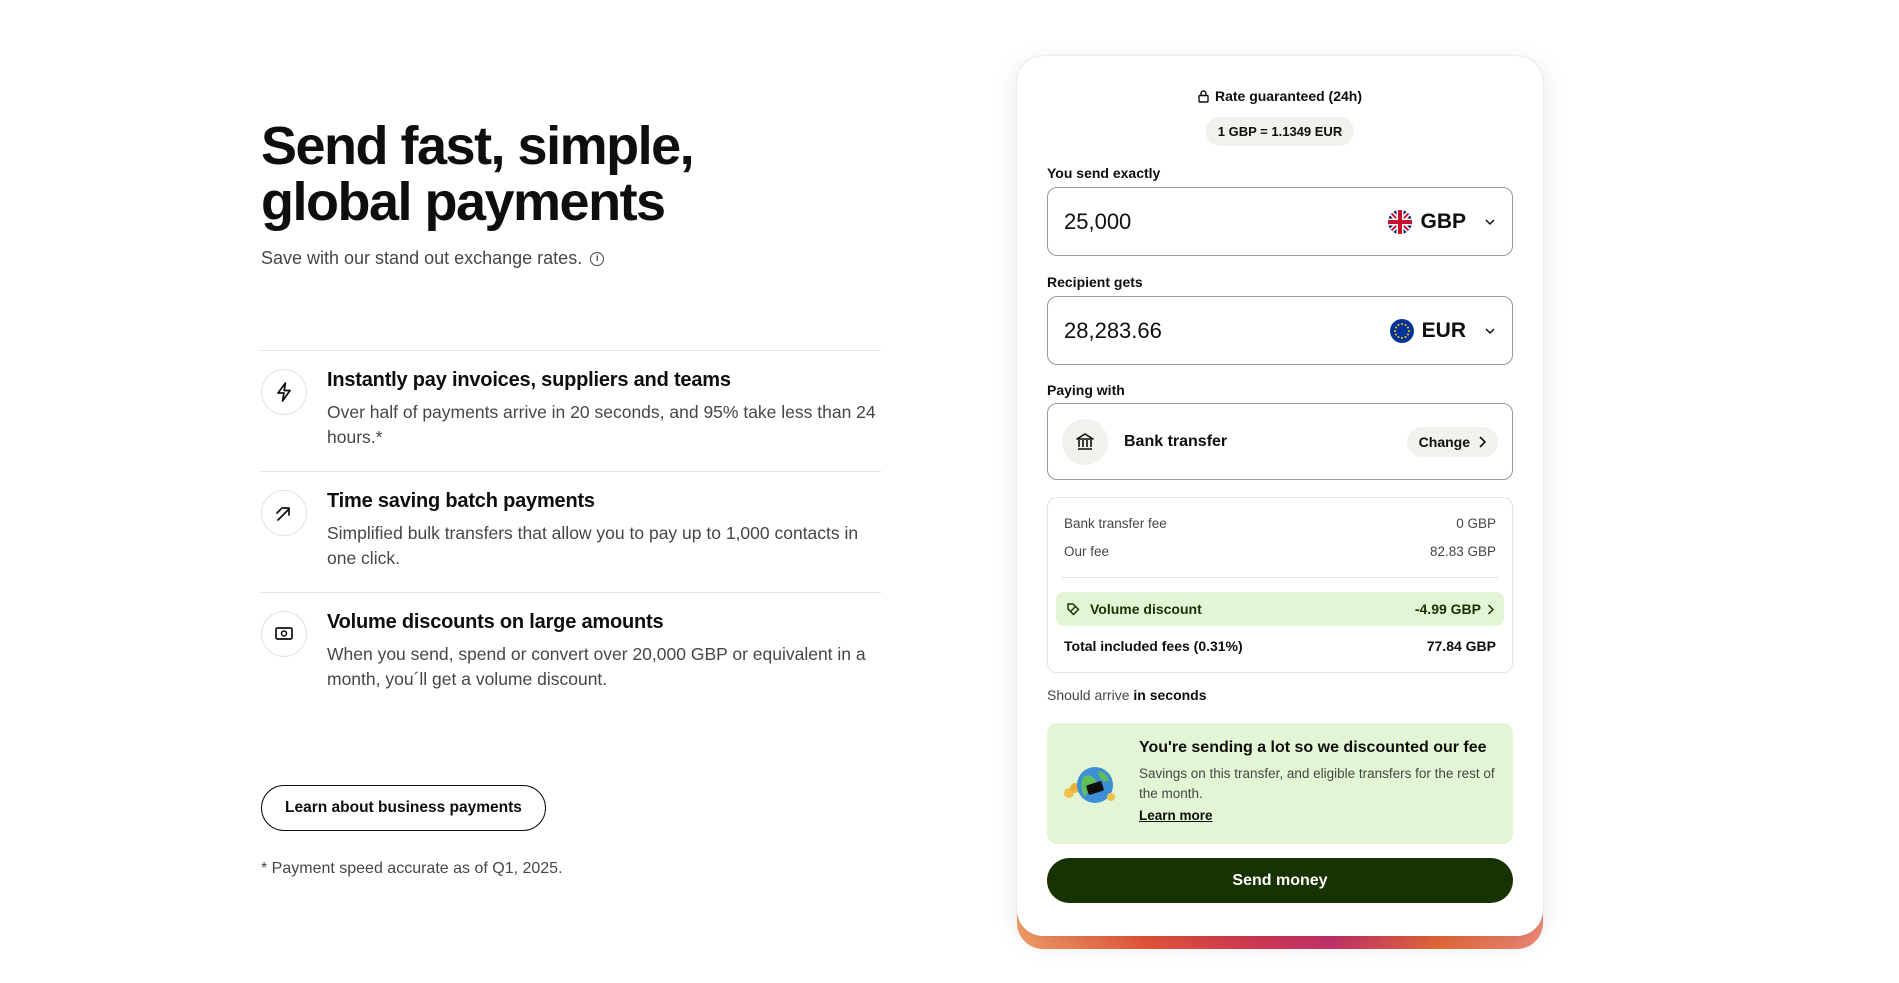  Describe the element at coordinates (1170, 695) in the screenshot. I see `arrival-time: in seconds` at that location.